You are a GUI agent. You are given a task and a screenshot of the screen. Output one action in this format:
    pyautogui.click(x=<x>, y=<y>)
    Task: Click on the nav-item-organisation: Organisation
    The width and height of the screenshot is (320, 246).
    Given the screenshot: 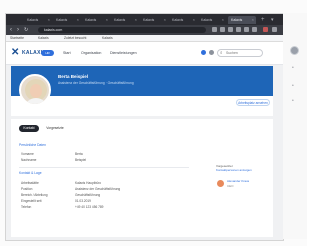 What is the action you would take?
    pyautogui.click(x=91, y=53)
    